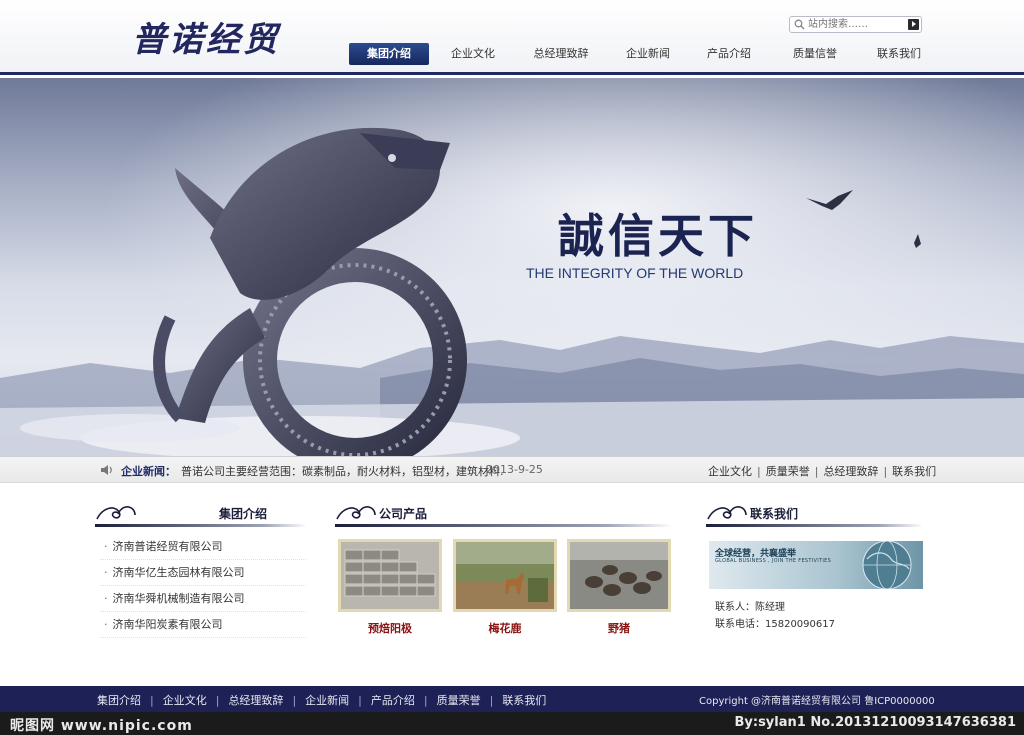 This screenshot has width=1024, height=735. I want to click on nav-item-news: 企业新闻, so click(648, 54).